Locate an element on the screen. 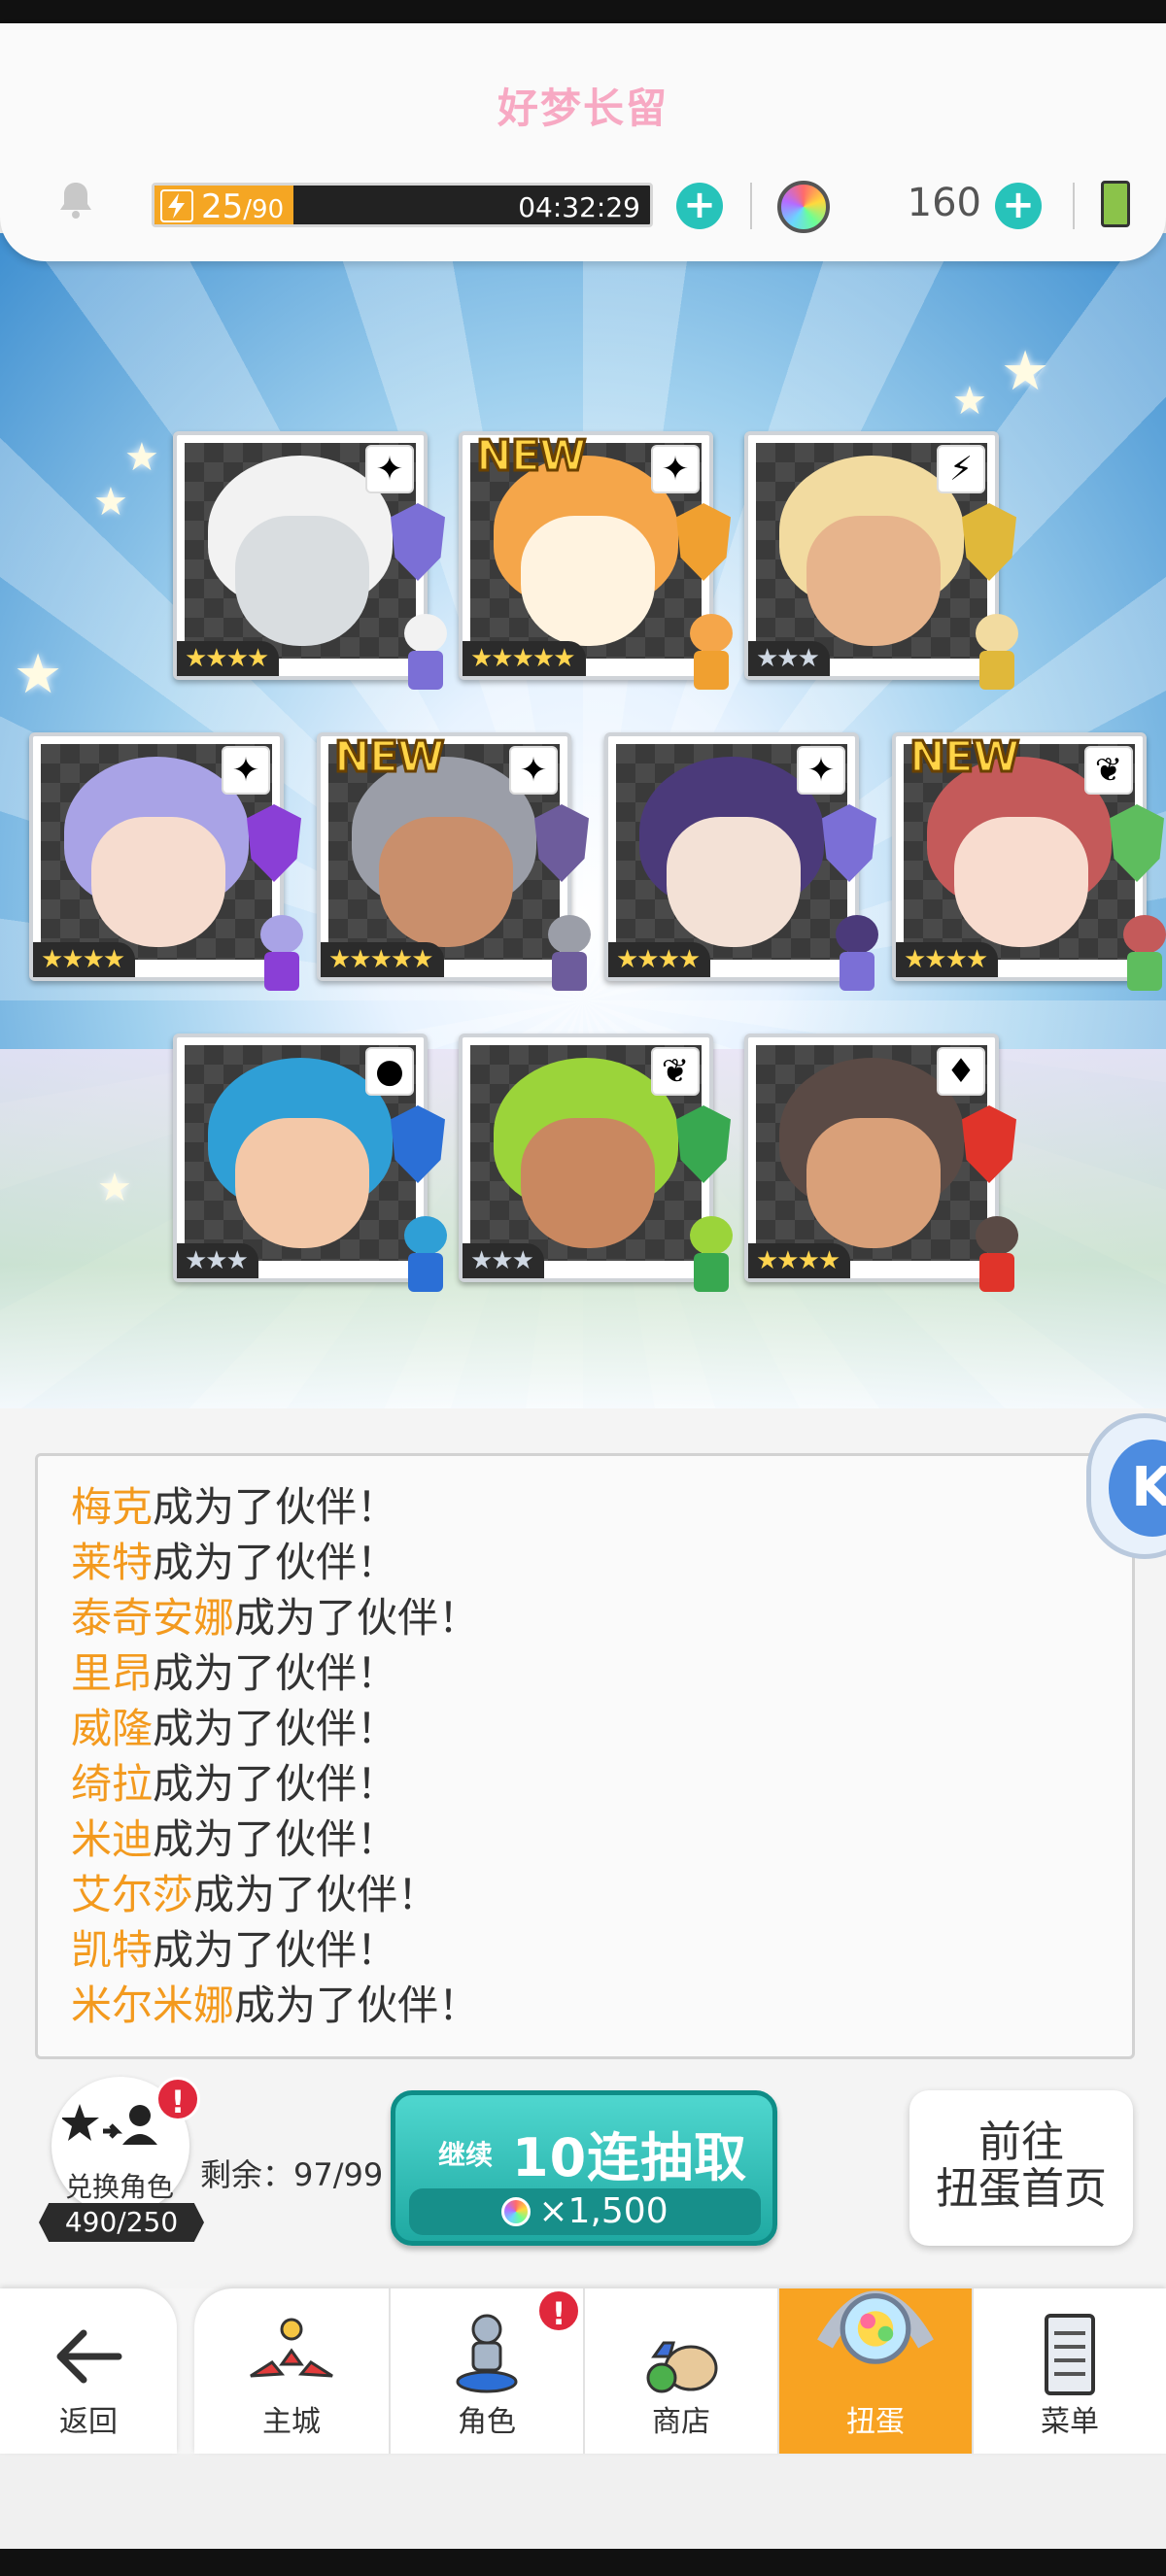 This screenshot has width=1166, height=2576. element-icon: ⚡ is located at coordinates (961, 469).